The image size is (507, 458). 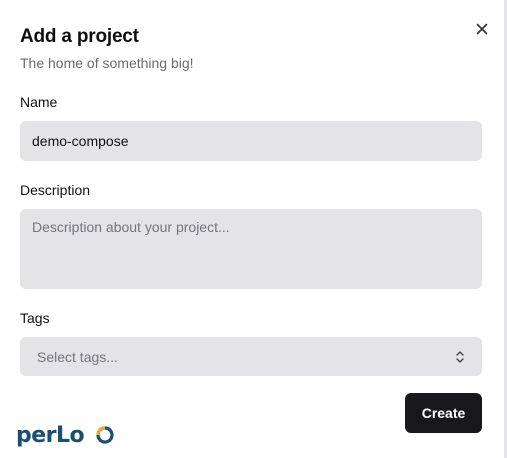 I want to click on tags-label: Tags, so click(x=35, y=318).